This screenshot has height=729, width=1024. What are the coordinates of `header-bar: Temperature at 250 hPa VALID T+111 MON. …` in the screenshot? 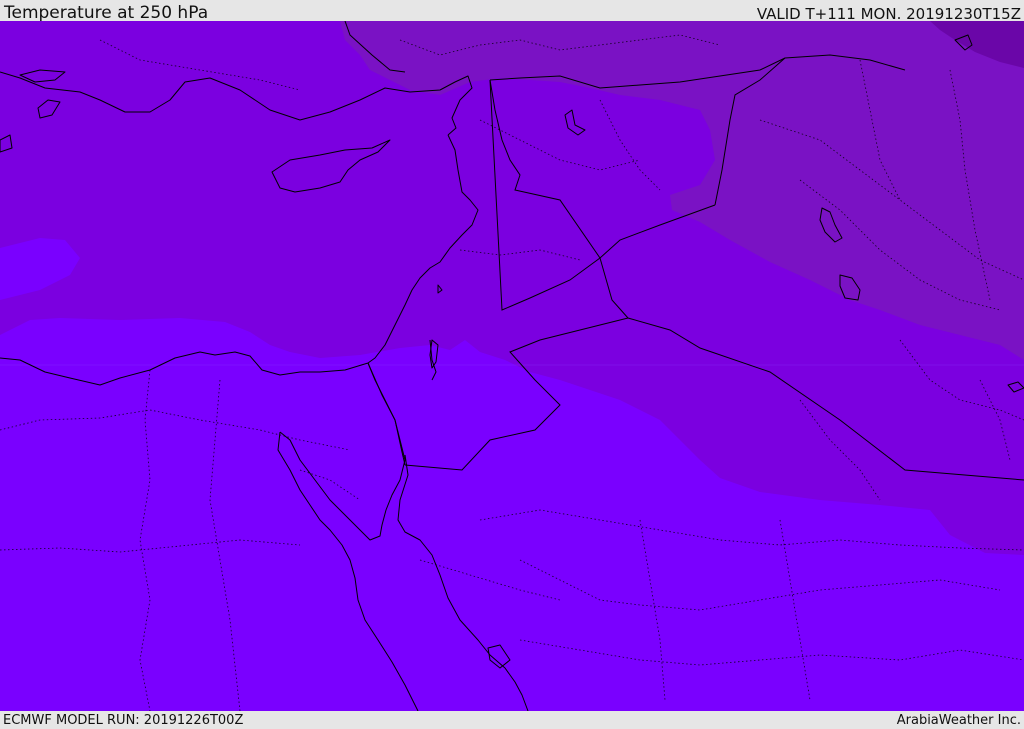 It's located at (512, 11).